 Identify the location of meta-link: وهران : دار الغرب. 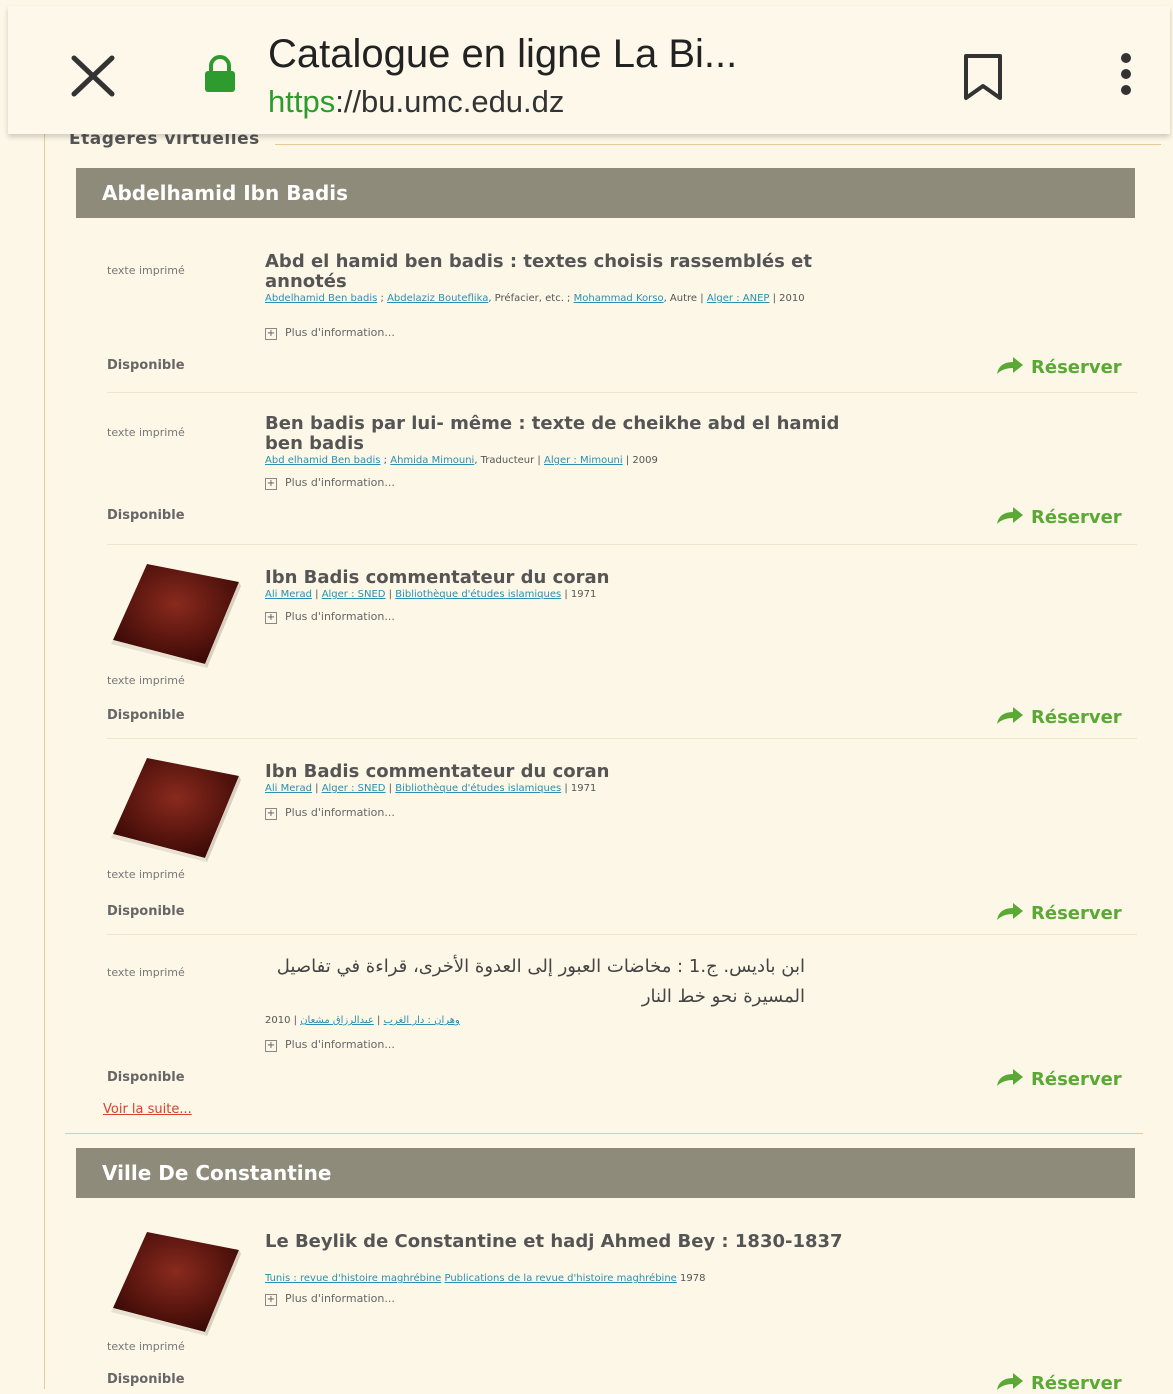
(422, 1020).